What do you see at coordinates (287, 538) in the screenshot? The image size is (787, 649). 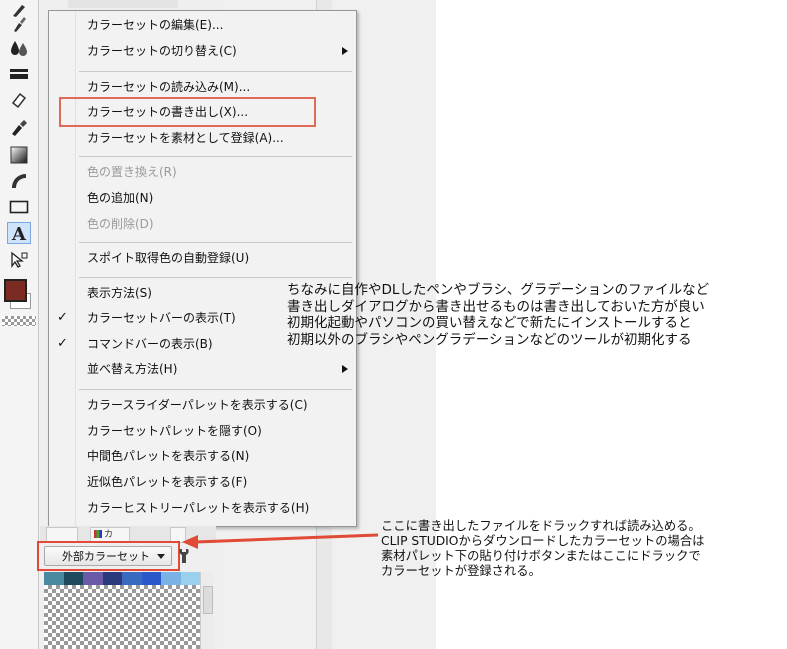 I see `arrow-shaft` at bounding box center [287, 538].